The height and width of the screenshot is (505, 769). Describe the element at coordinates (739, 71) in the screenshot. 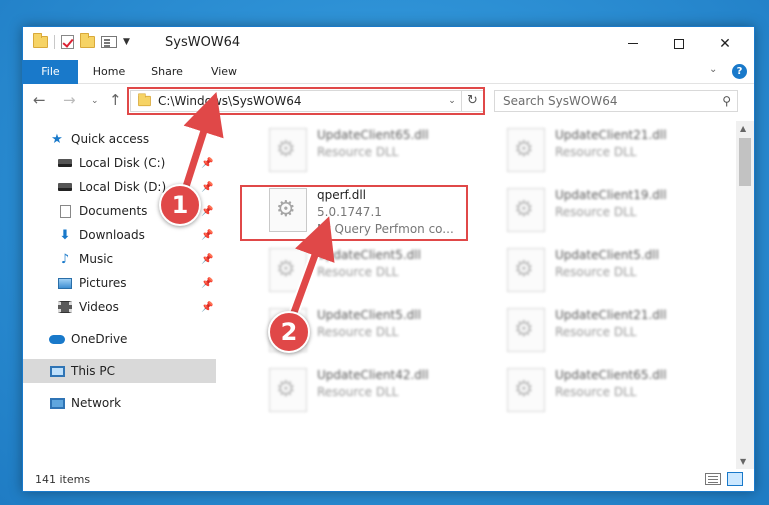

I see `help-icon: ?` at that location.